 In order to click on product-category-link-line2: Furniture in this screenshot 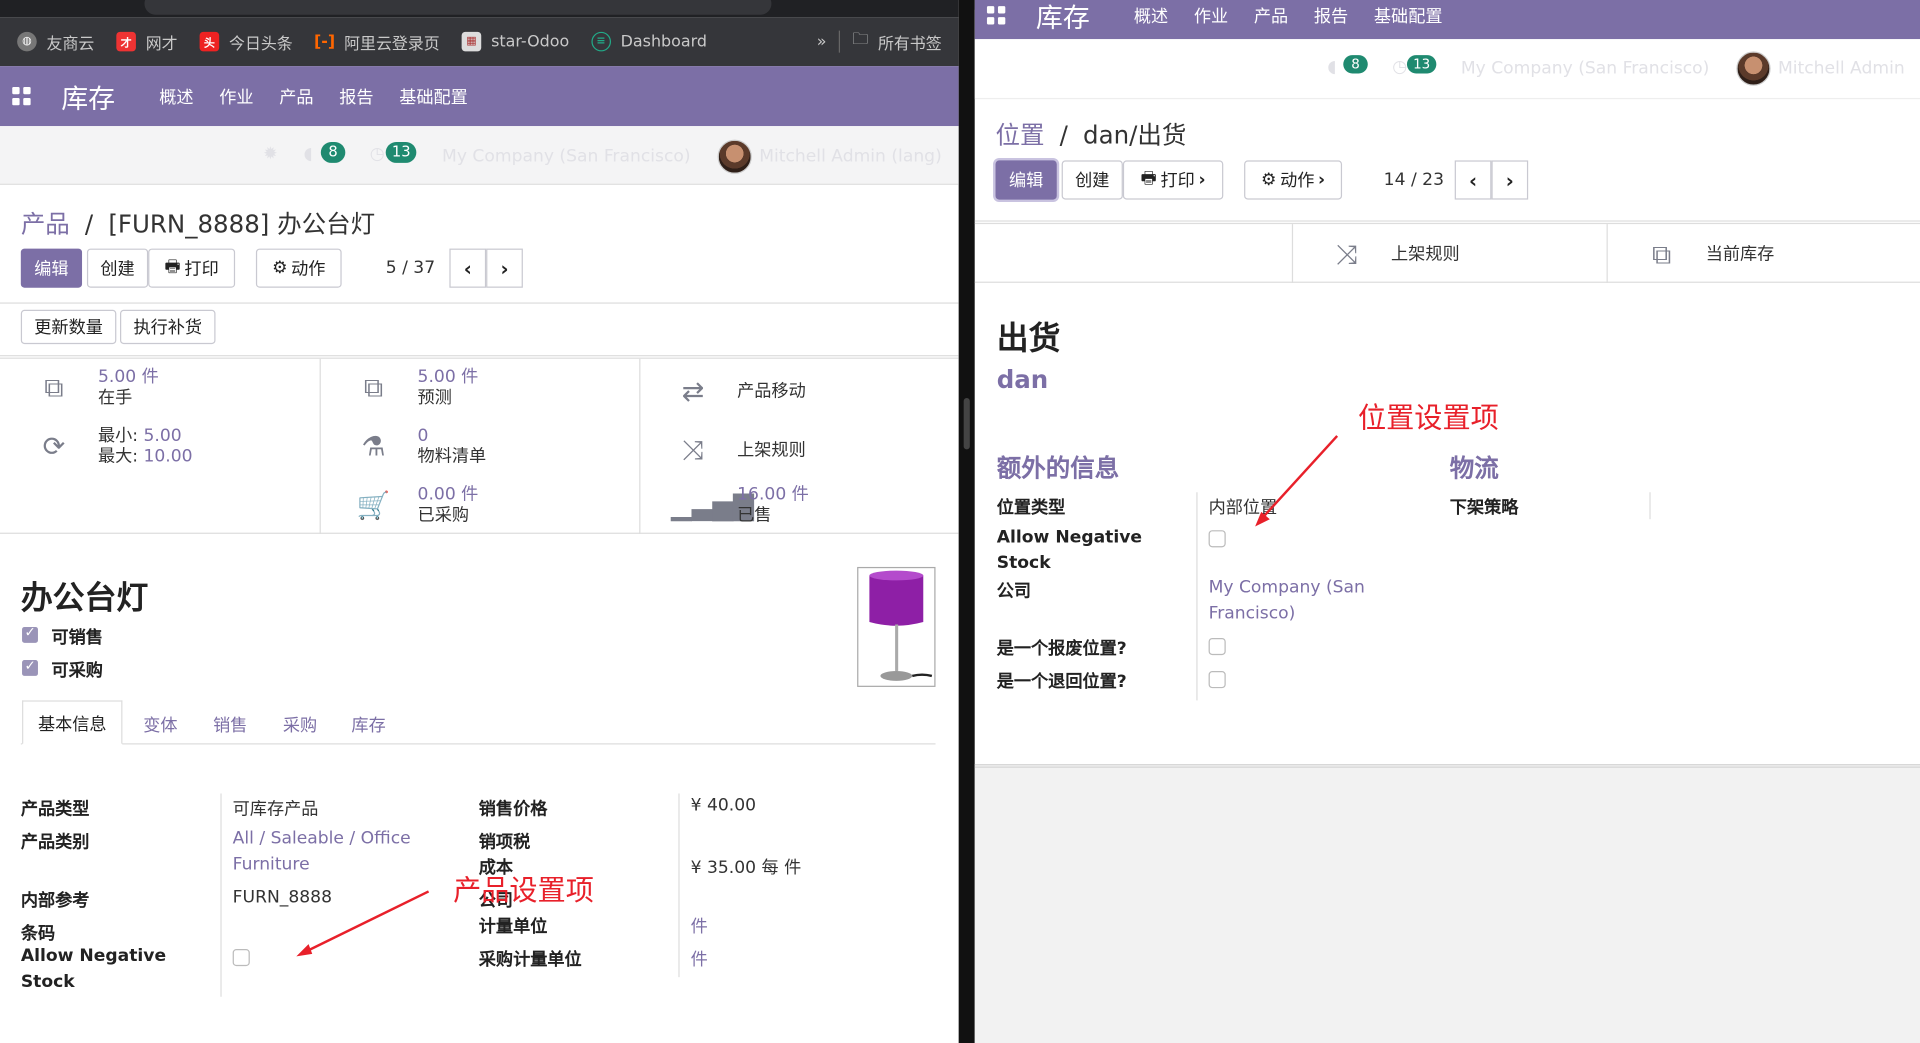, I will do `click(271, 865)`.